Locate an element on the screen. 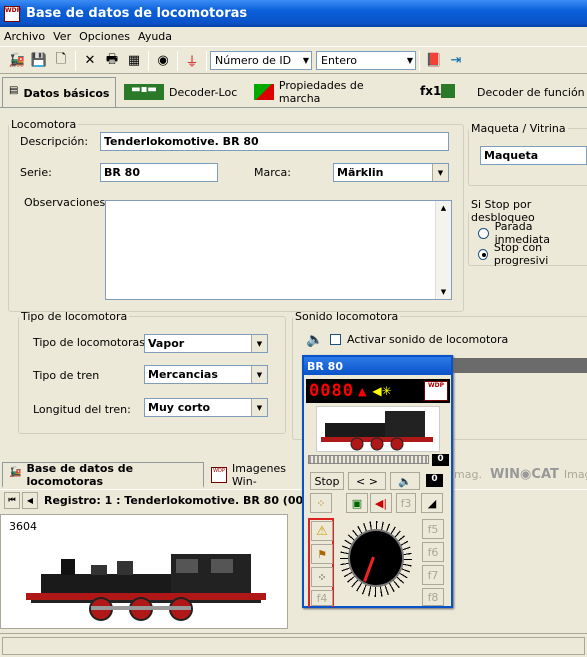 The image size is (587, 657). speed-value: 0 is located at coordinates (440, 460).